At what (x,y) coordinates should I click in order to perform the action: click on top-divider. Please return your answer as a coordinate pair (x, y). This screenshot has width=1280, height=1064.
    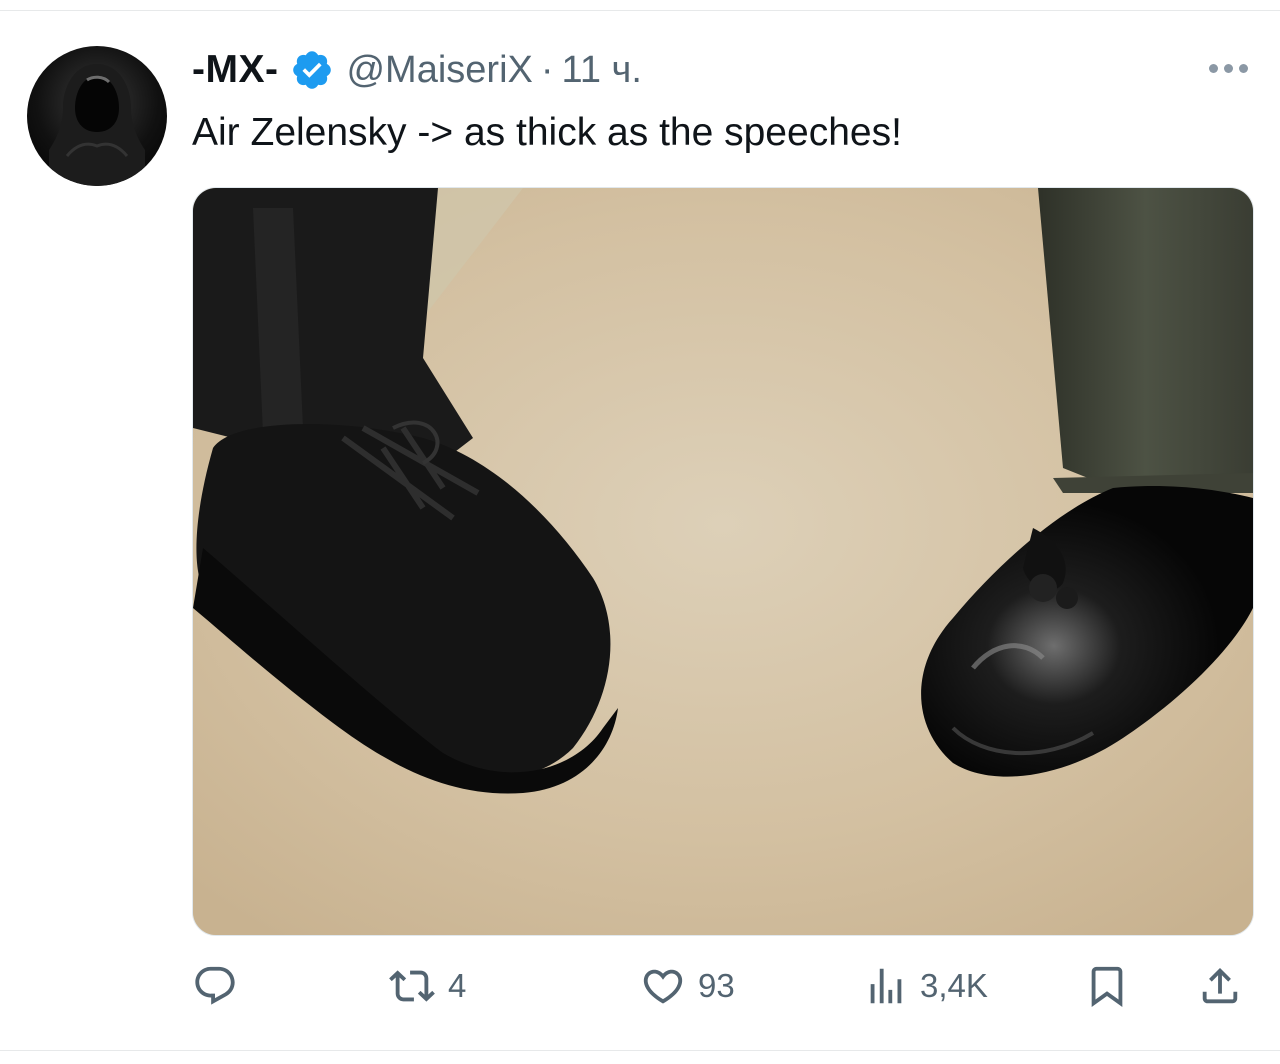
    Looking at the image, I should click on (640, 10).